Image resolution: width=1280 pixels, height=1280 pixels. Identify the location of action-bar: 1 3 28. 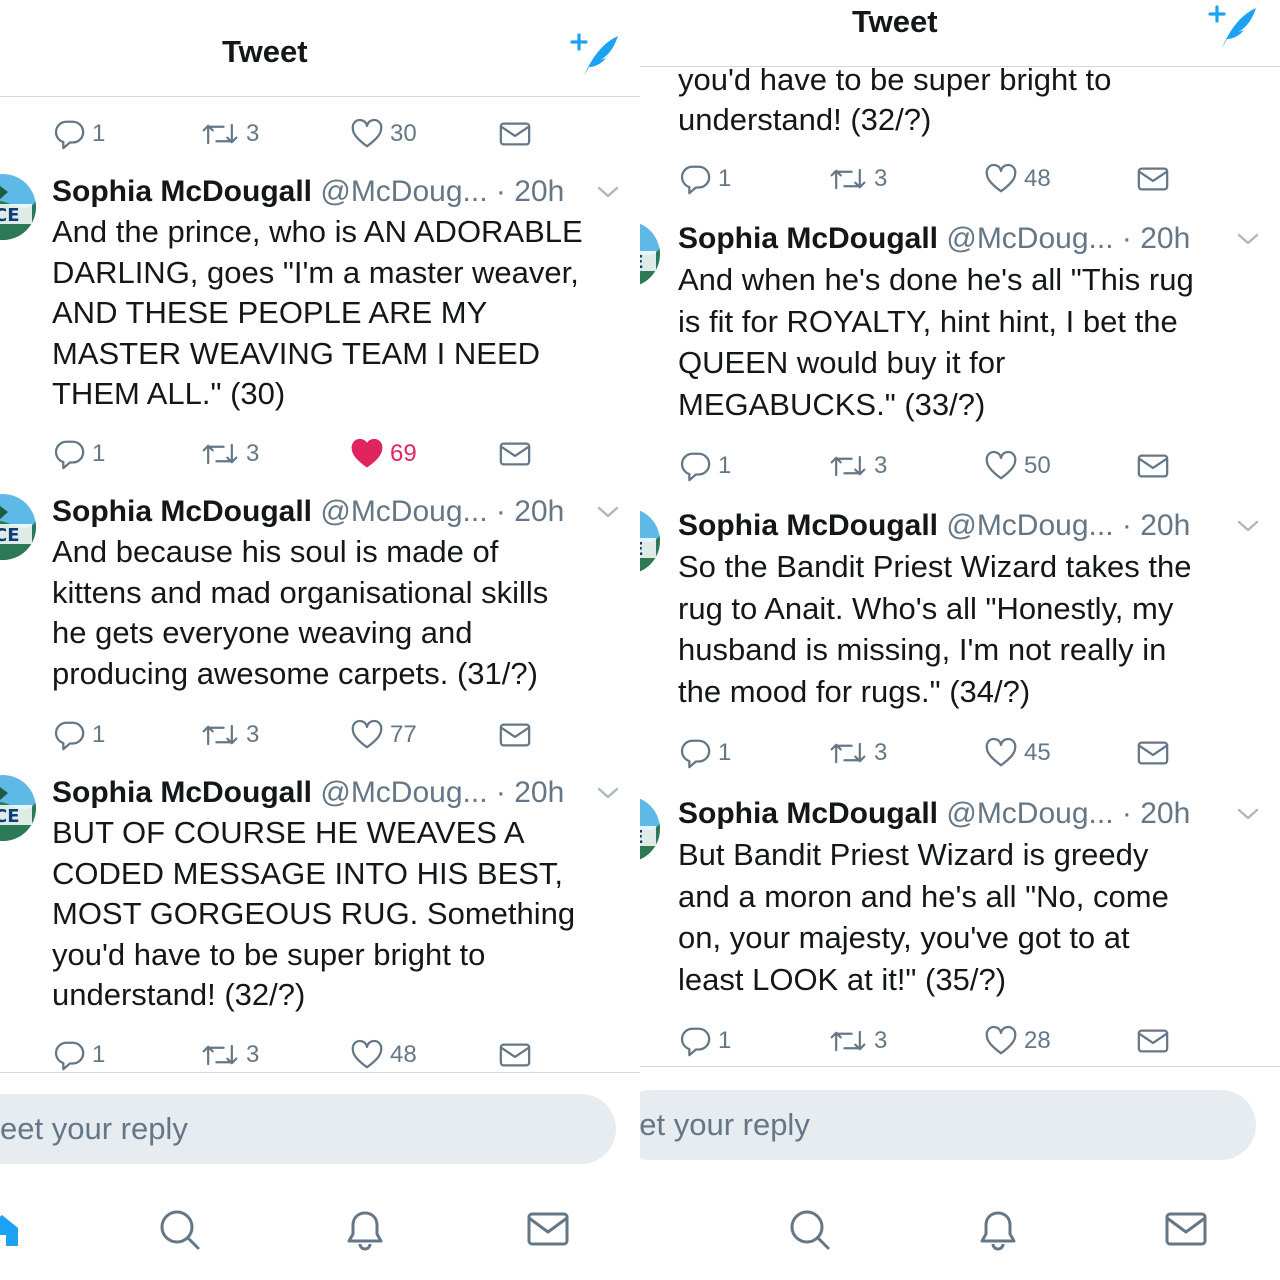
(960, 1041).